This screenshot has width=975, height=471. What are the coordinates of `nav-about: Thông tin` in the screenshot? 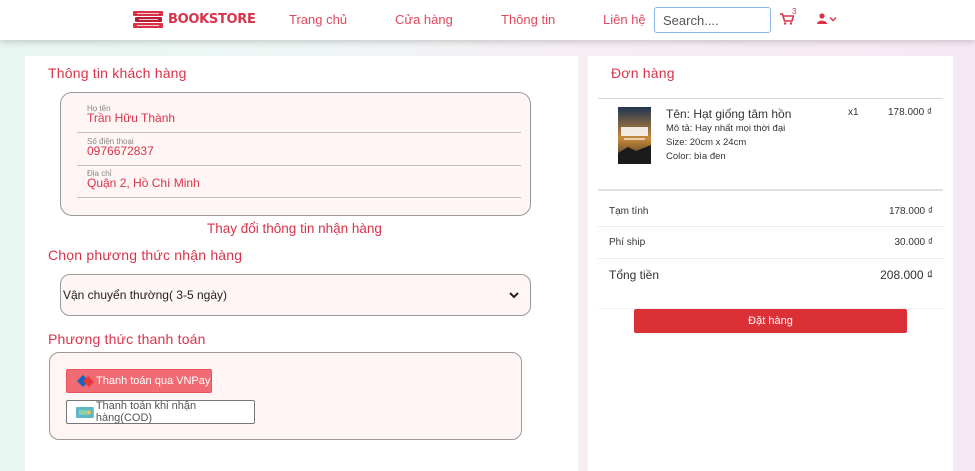 It's located at (528, 19).